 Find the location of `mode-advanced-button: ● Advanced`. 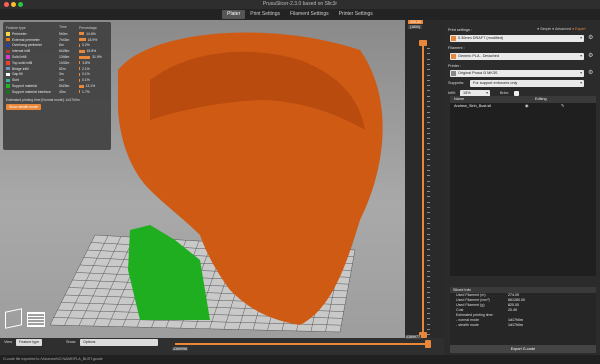

mode-advanced-button: ● Advanced is located at coordinates (561, 29).